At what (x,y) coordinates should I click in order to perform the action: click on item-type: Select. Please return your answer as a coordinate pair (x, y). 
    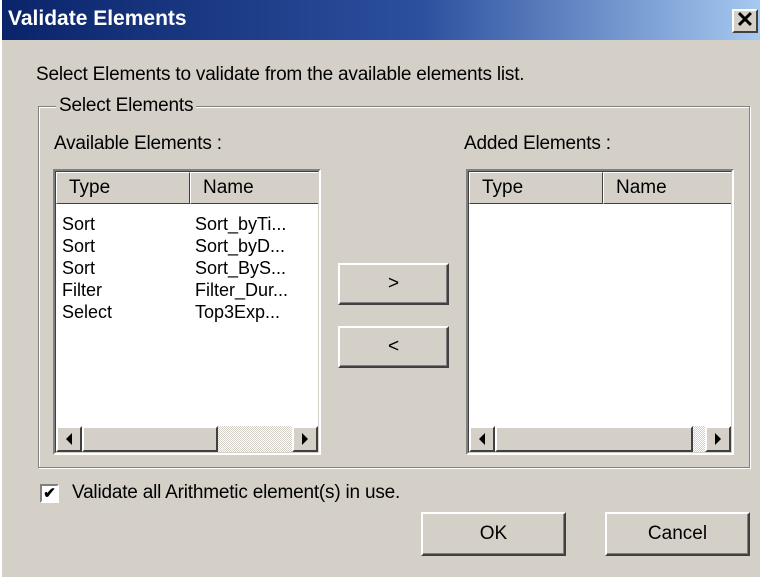
    Looking at the image, I should click on (87, 312).